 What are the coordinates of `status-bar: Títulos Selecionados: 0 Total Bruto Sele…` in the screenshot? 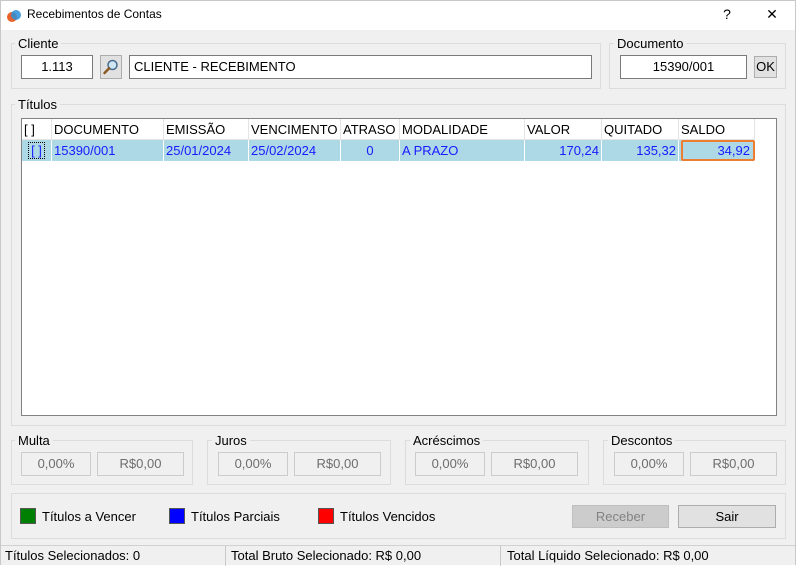 It's located at (398, 555).